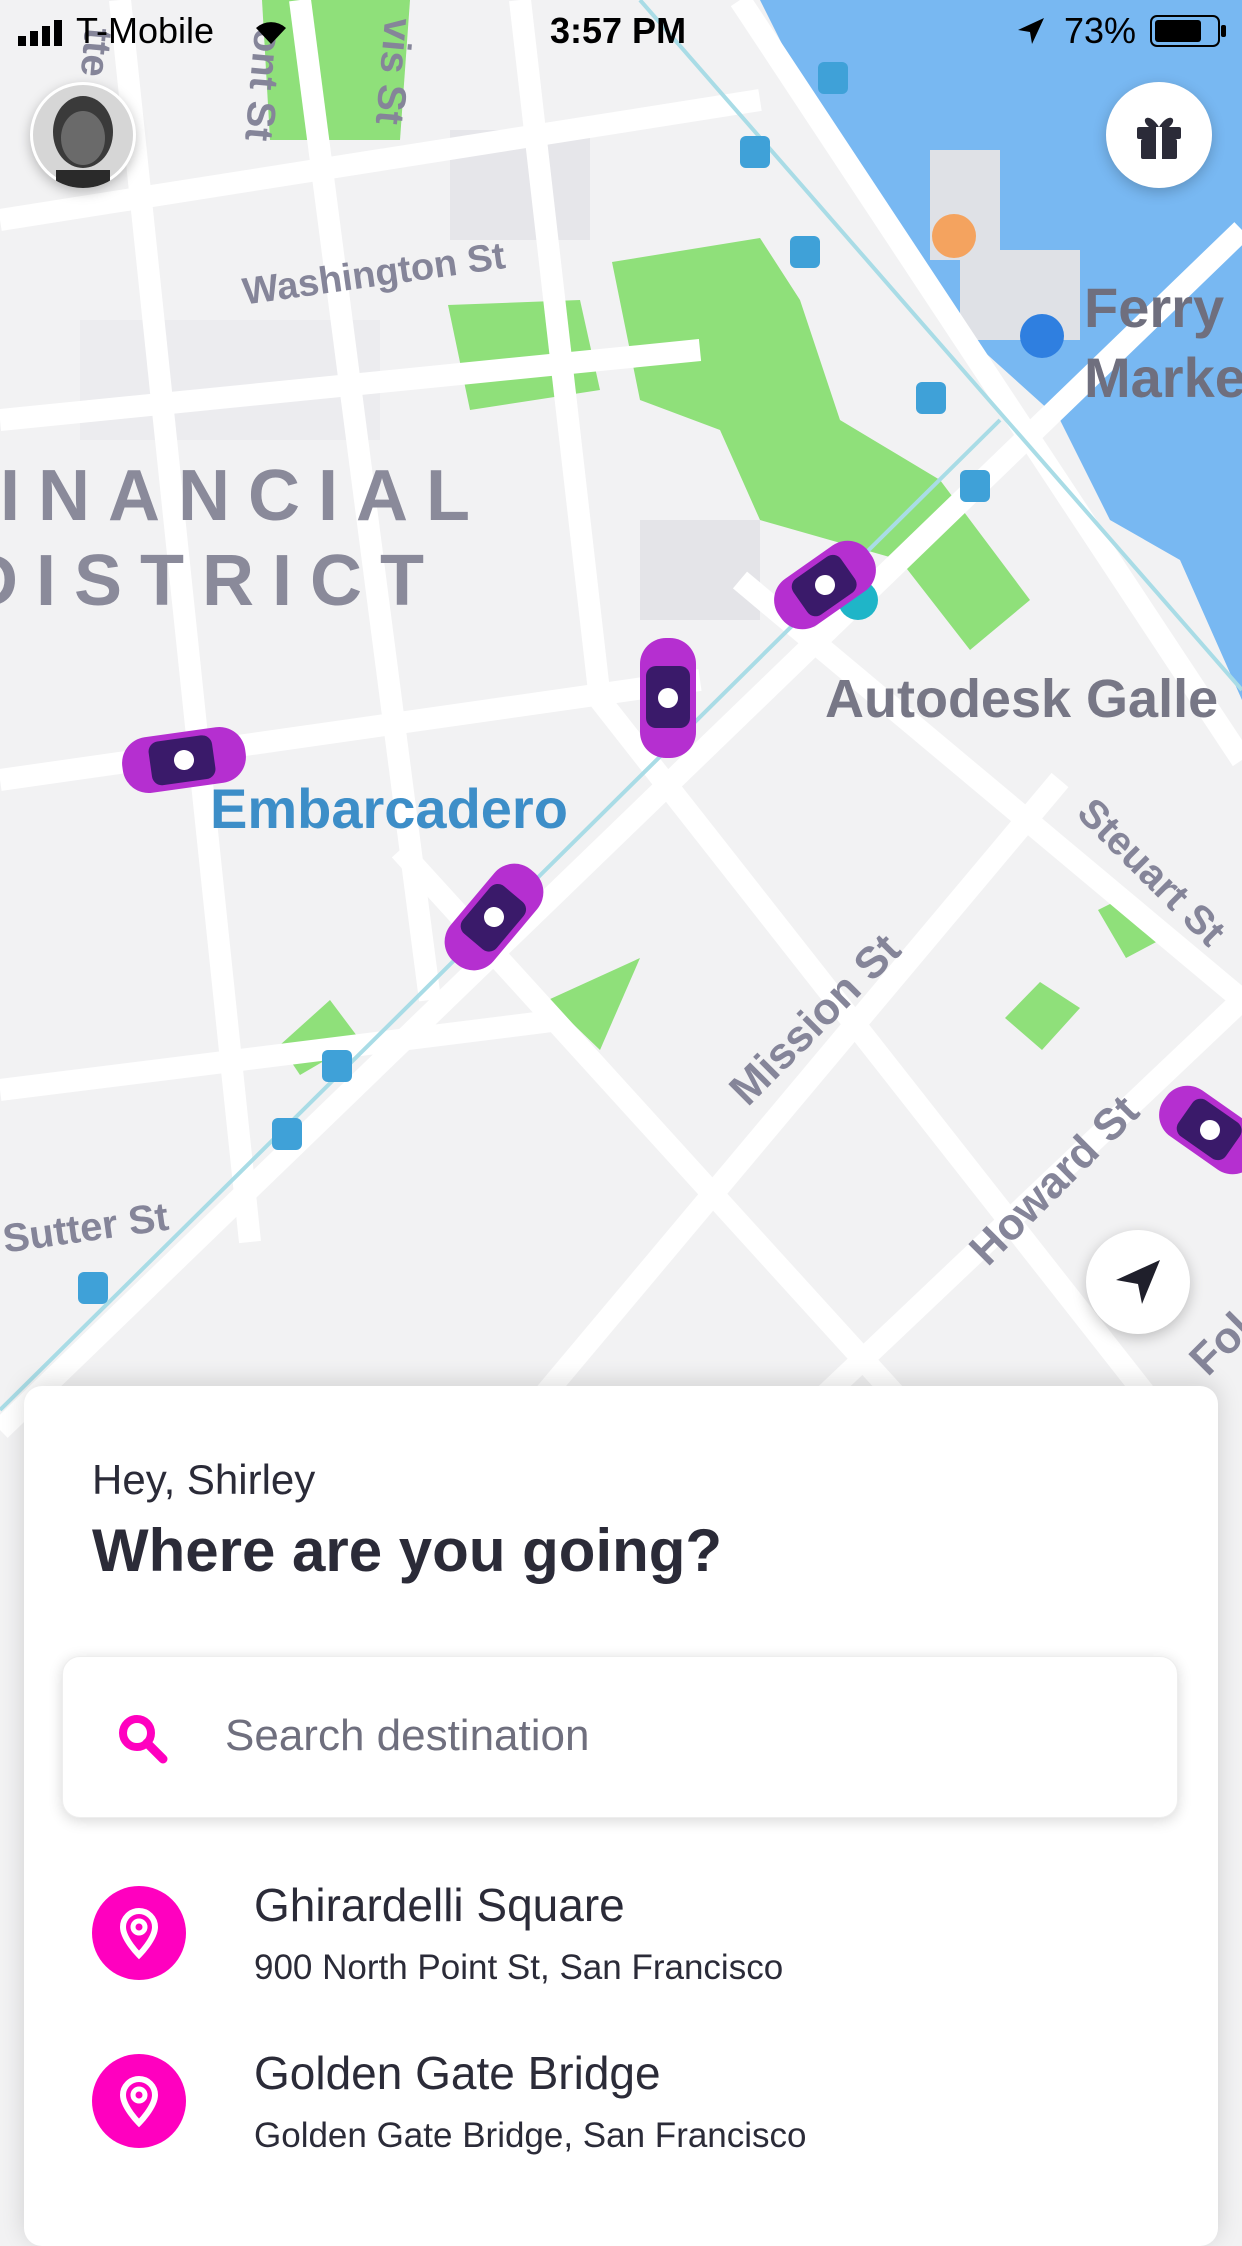 The height and width of the screenshot is (2246, 1242). Describe the element at coordinates (519, 1967) in the screenshot. I see `destination-address: 900 North Point St, San Francisco` at that location.